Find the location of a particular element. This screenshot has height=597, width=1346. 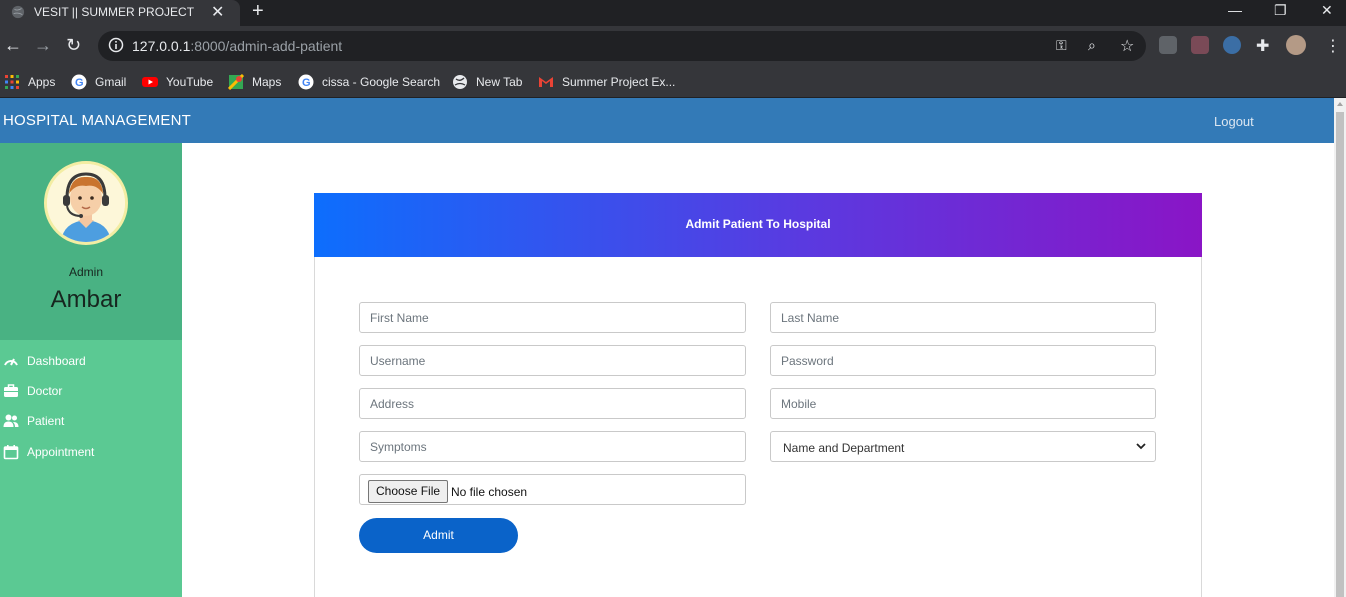

mobile-field is located at coordinates (963, 403).